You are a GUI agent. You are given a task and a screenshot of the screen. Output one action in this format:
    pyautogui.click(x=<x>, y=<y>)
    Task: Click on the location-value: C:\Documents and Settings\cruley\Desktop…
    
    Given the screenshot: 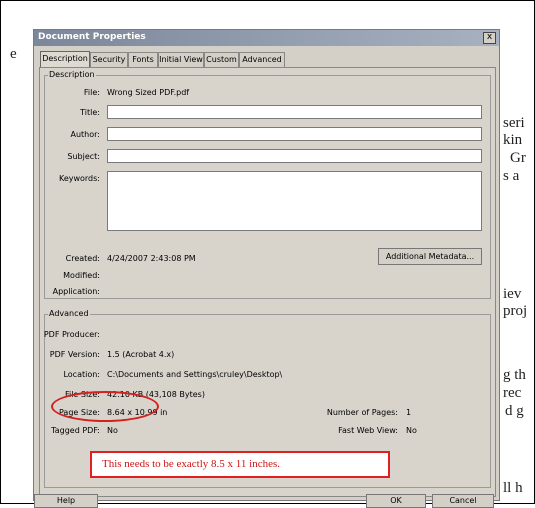 What is the action you would take?
    pyautogui.click(x=195, y=374)
    